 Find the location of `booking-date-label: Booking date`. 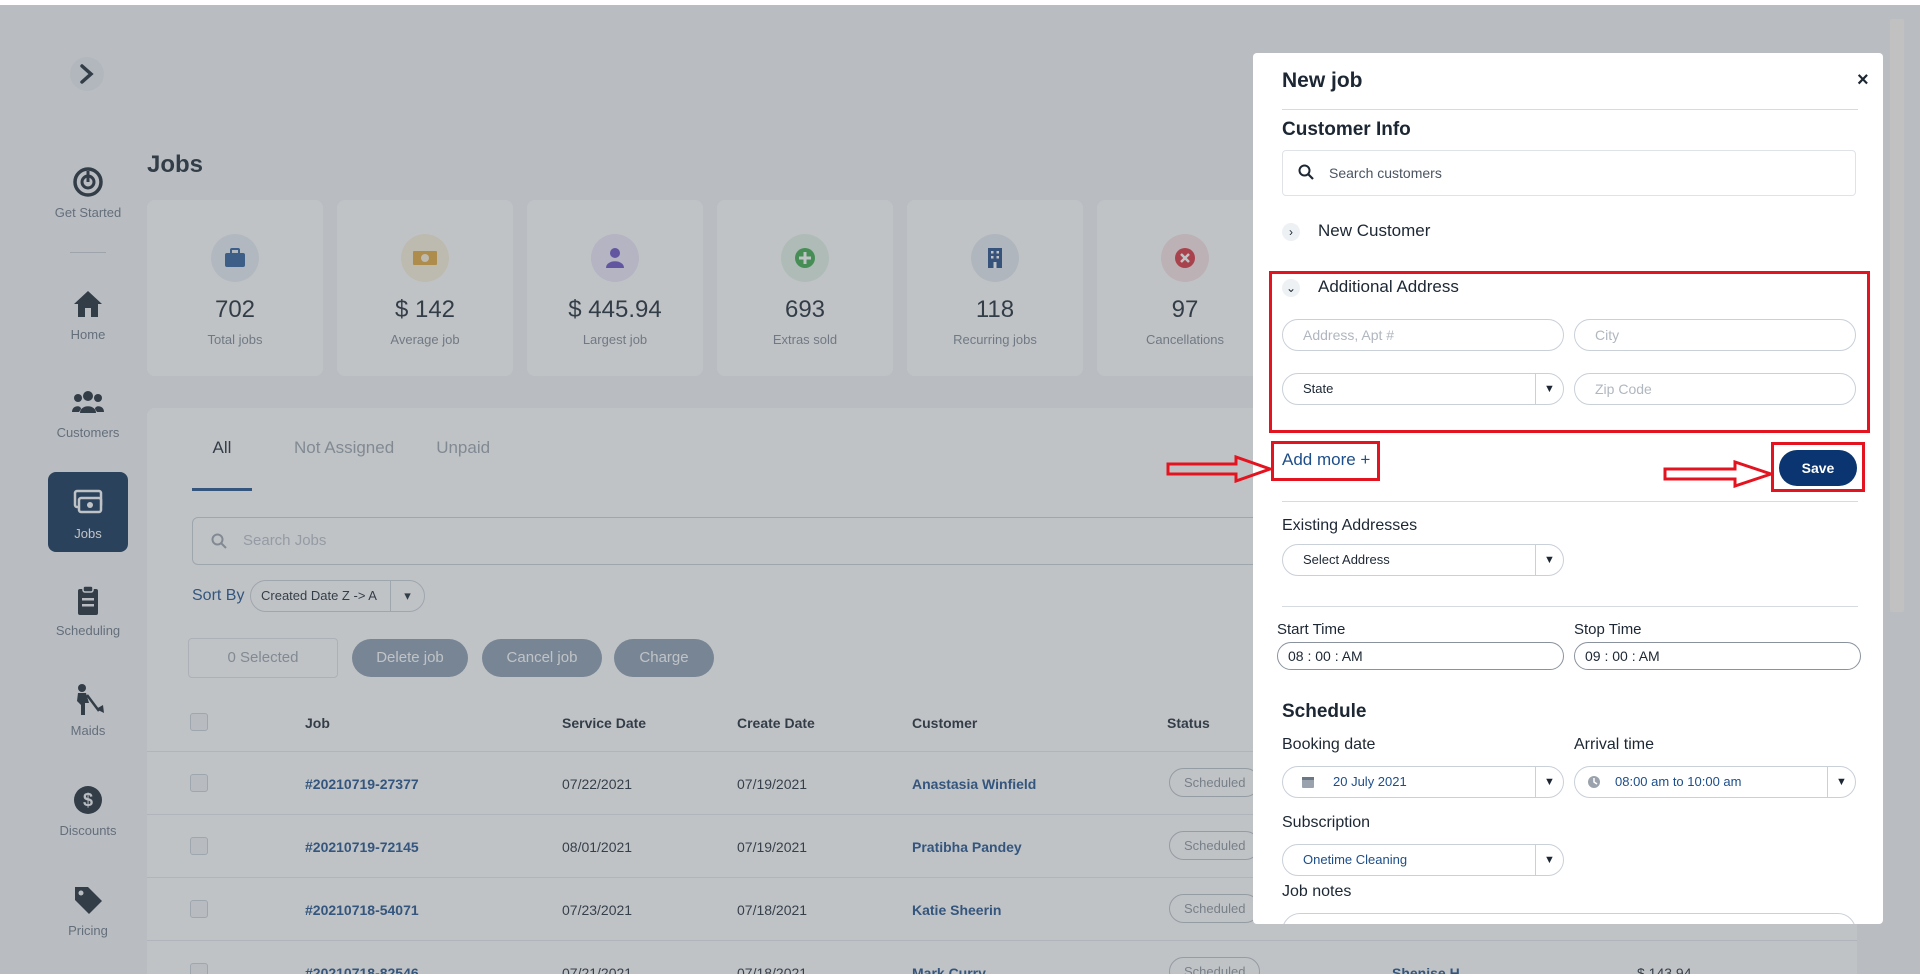

booking-date-label: Booking date is located at coordinates (1329, 744).